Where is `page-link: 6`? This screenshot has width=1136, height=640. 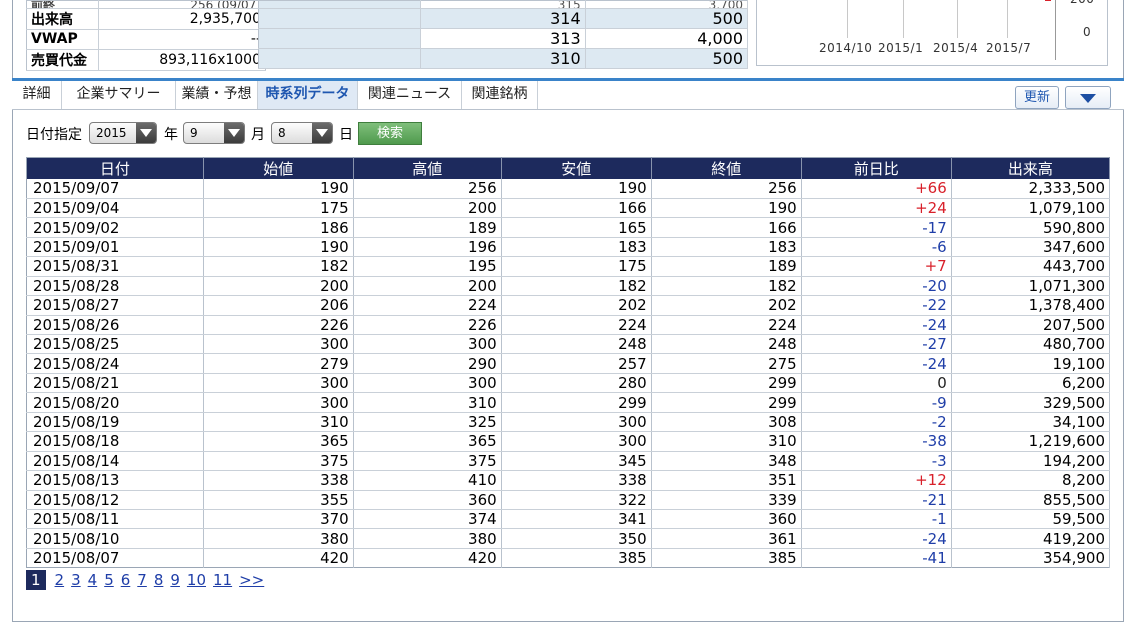
page-link: 6 is located at coordinates (126, 580).